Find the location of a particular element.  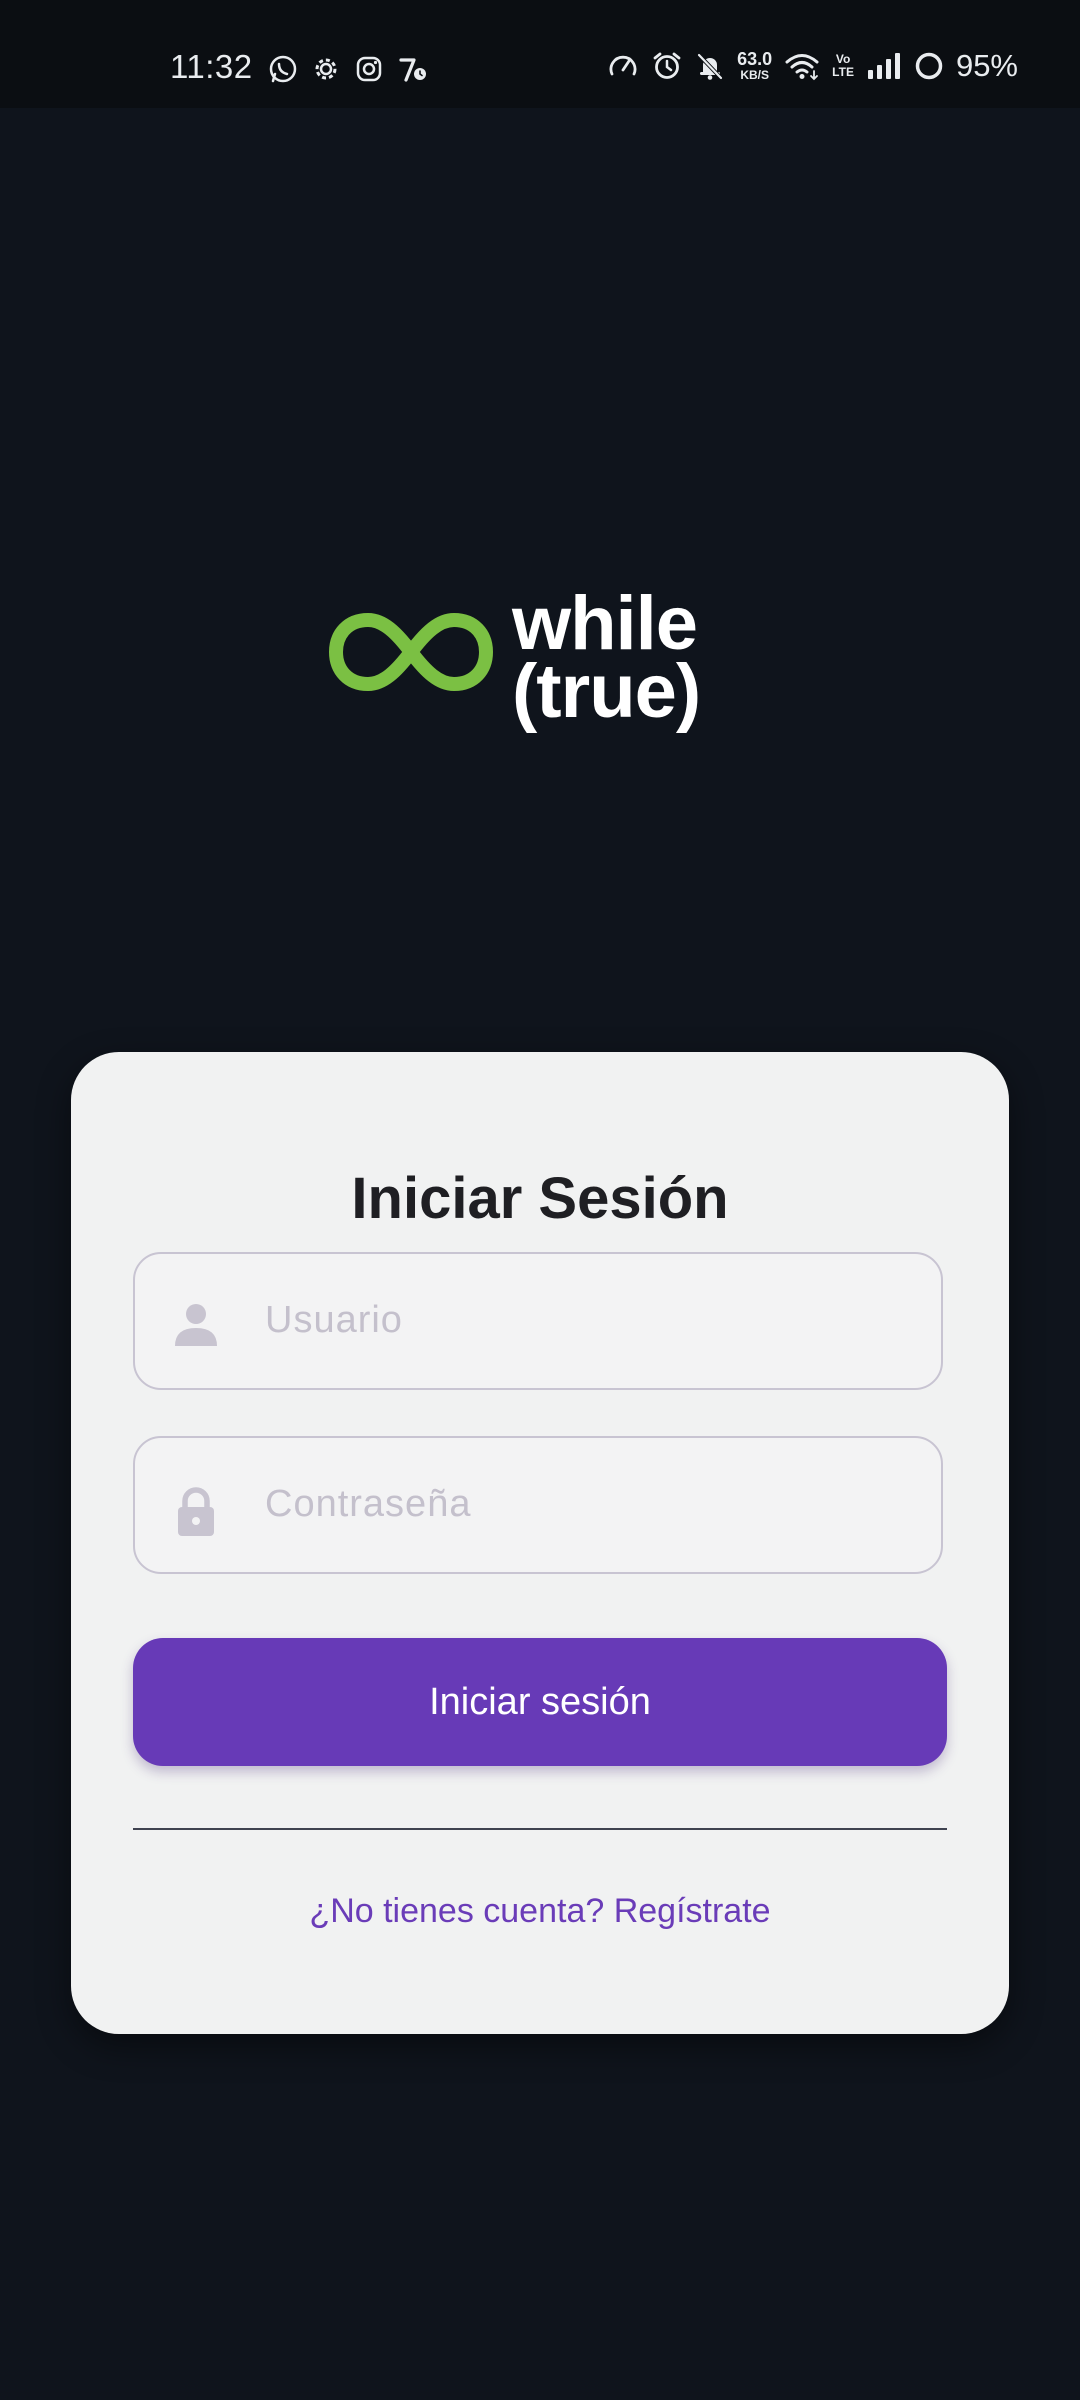

register-link: ¿No tienes cuenta? Regístrate is located at coordinates (540, 1911).